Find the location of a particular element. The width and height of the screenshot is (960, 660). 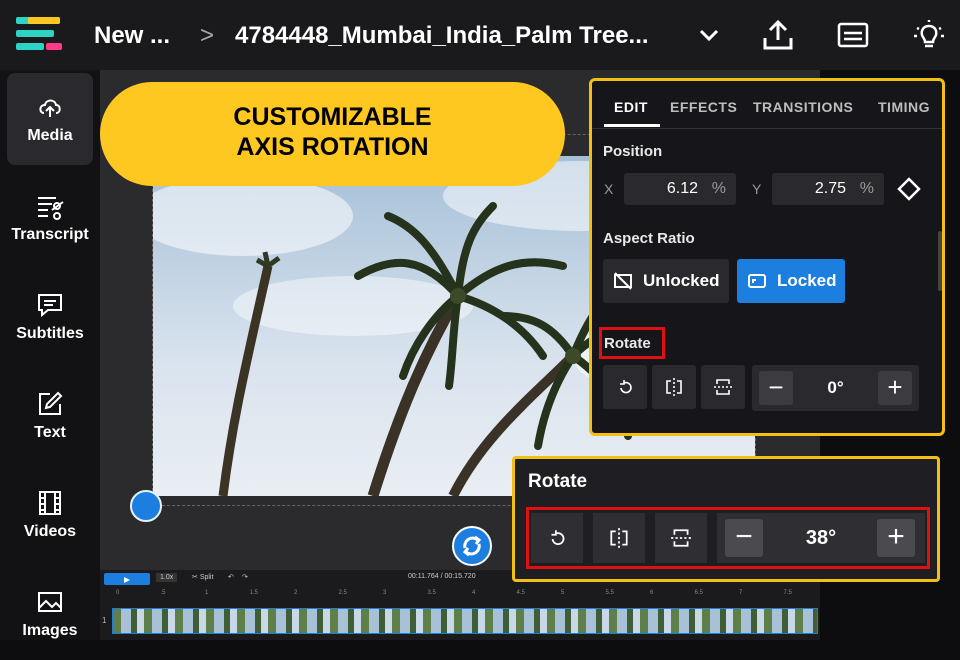

rotate-zoom-title: Rotate is located at coordinates (558, 481).